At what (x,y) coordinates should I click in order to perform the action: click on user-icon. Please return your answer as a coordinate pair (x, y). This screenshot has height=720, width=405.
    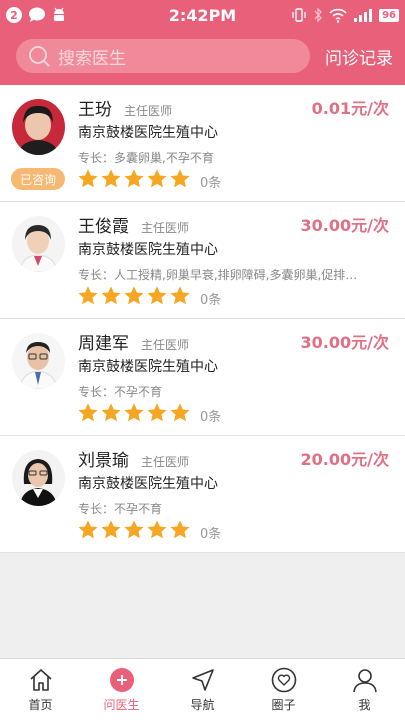
    Looking at the image, I should click on (364, 681).